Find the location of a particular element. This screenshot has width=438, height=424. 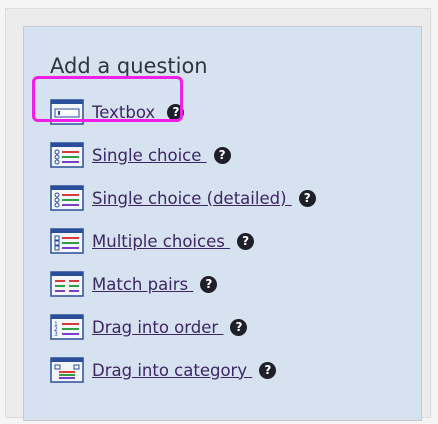

single-choice-detailed-link: Single choice (detailed) is located at coordinates (192, 198).